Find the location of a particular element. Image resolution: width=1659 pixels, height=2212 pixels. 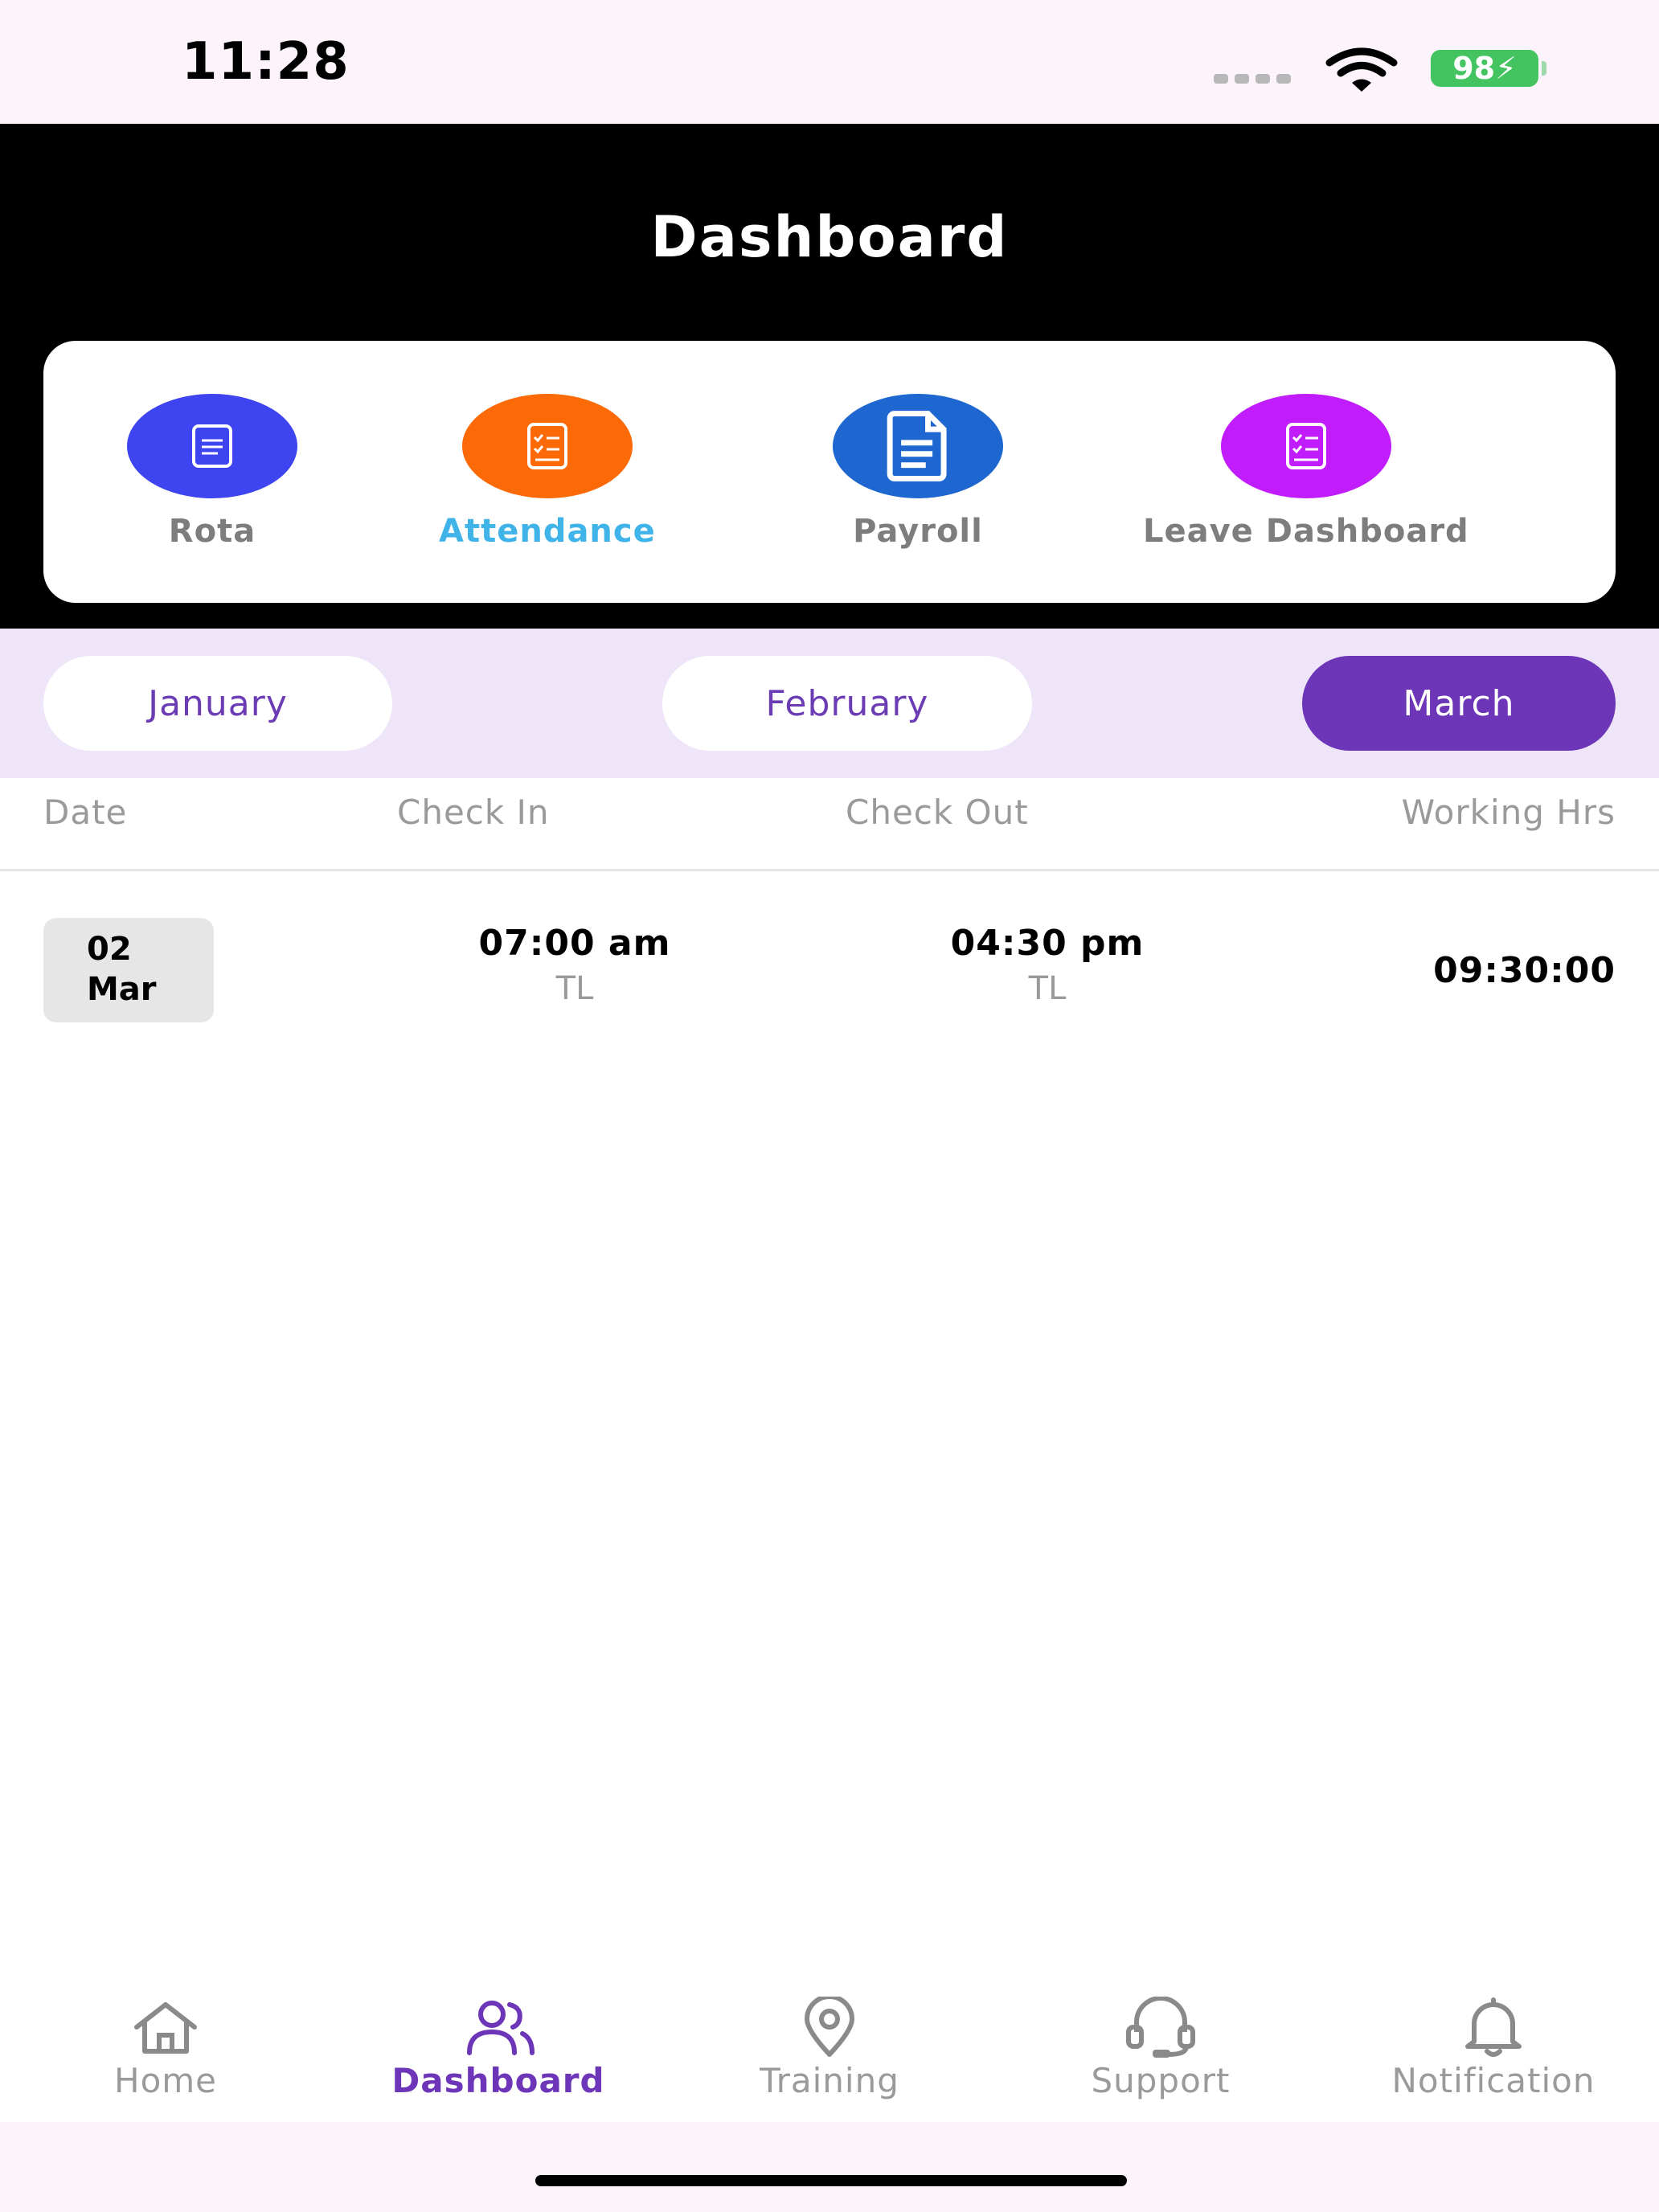

page-title: Dashboard is located at coordinates (829, 237).